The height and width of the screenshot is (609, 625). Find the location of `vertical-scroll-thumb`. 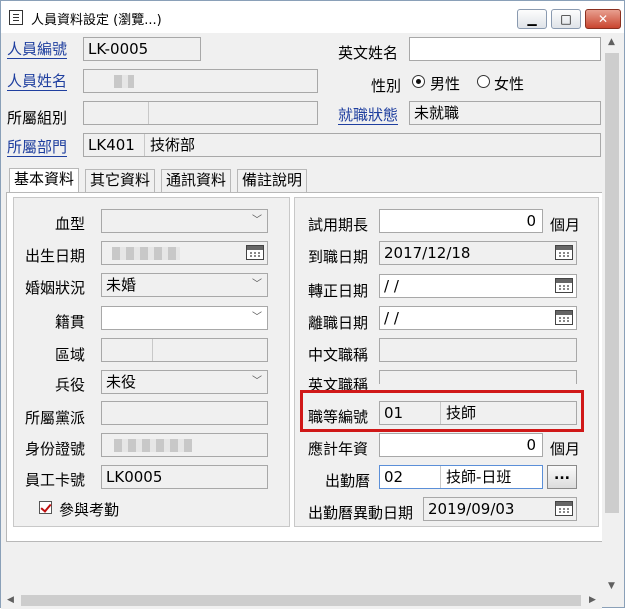

vertical-scroll-thumb is located at coordinates (612, 283).